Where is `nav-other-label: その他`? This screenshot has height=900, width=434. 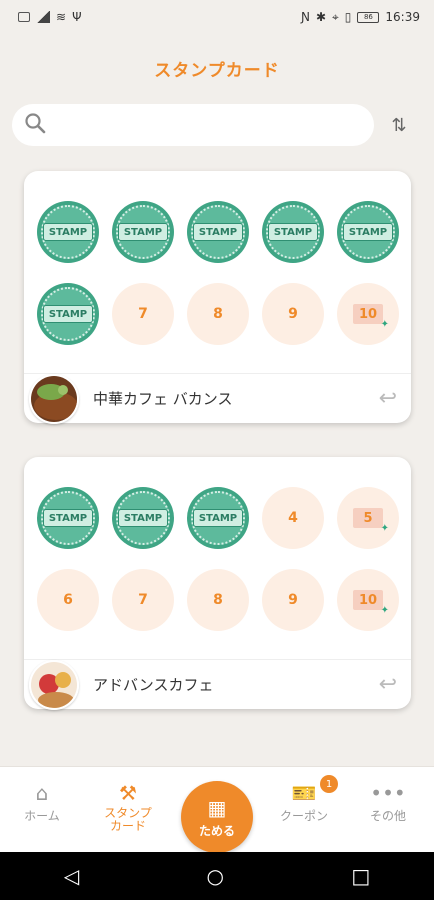 nav-other-label: その他 is located at coordinates (387, 816).